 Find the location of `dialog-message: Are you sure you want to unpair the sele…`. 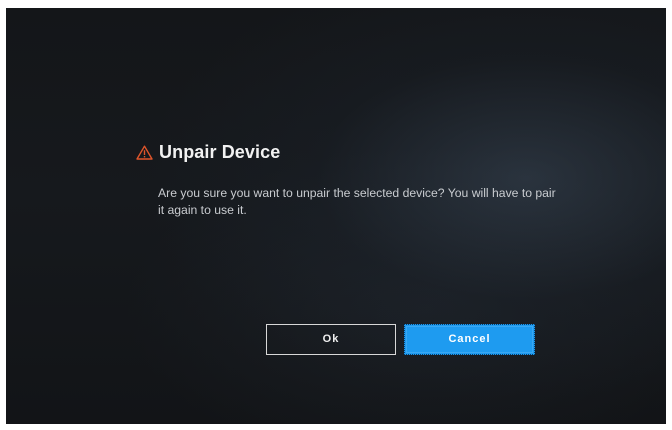

dialog-message: Are you sure you want to unpair the sele… is located at coordinates (357, 201).